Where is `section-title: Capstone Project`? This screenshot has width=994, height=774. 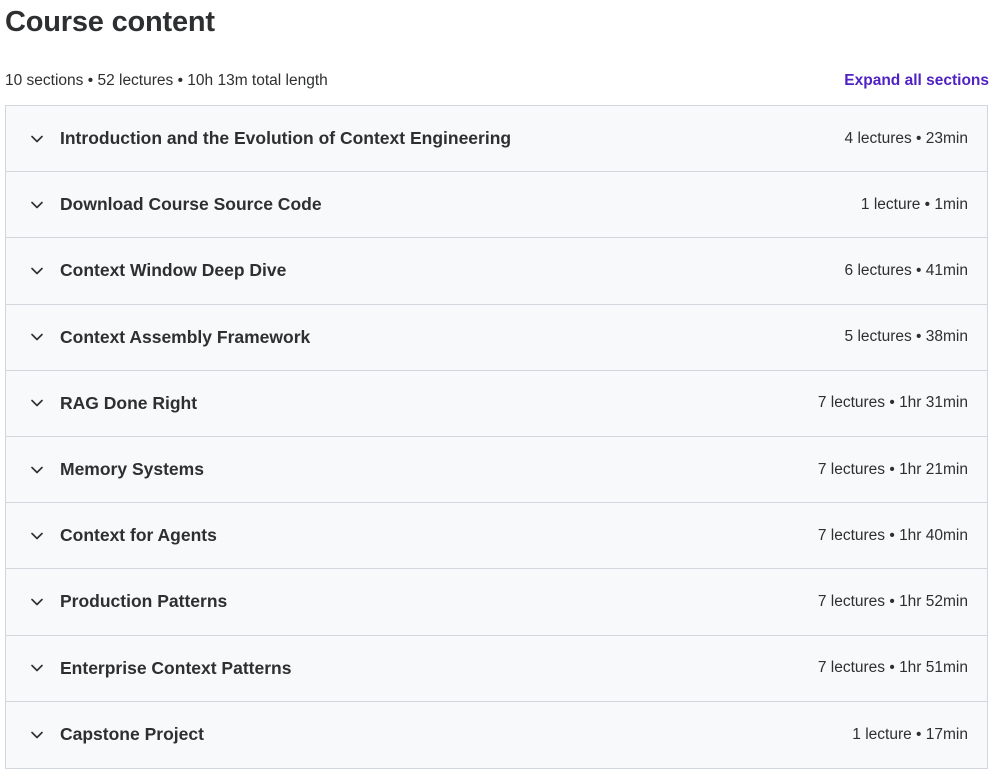 section-title: Capstone Project is located at coordinates (132, 734).